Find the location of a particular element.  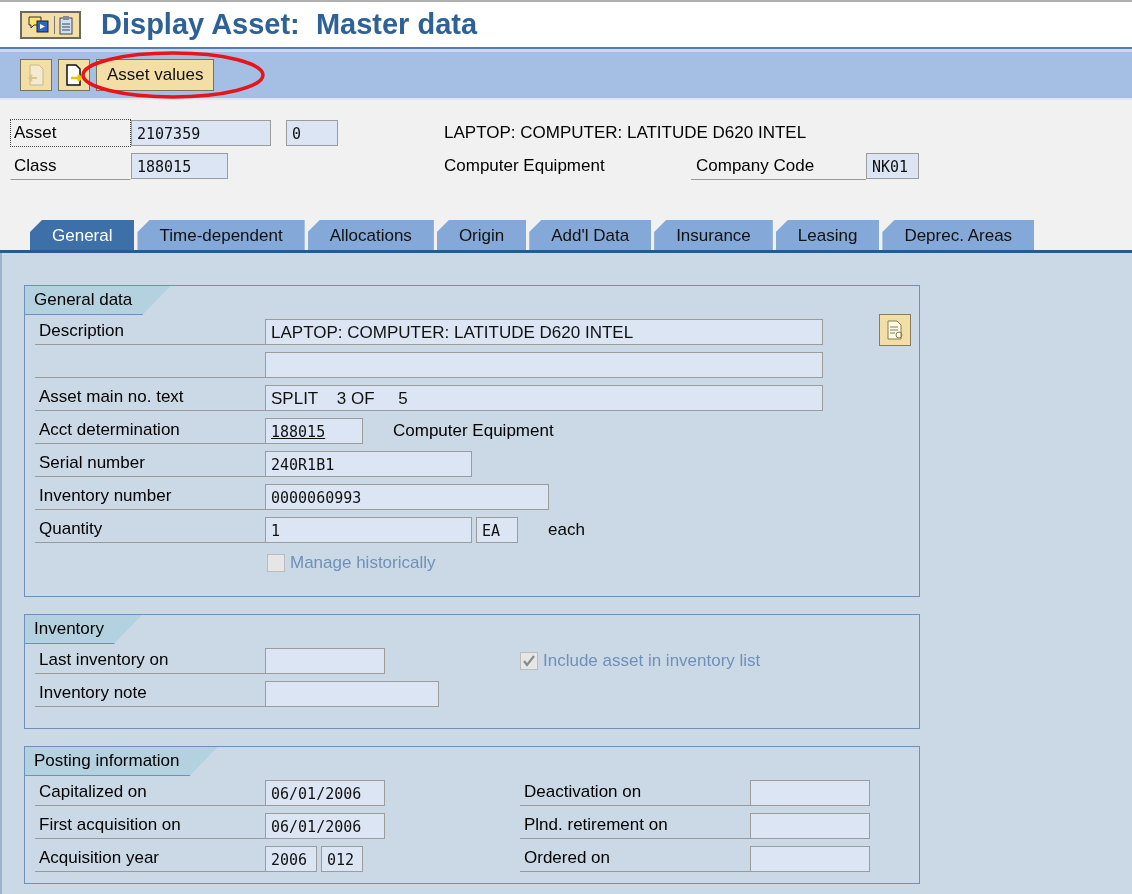

tab: General is located at coordinates (82, 235).